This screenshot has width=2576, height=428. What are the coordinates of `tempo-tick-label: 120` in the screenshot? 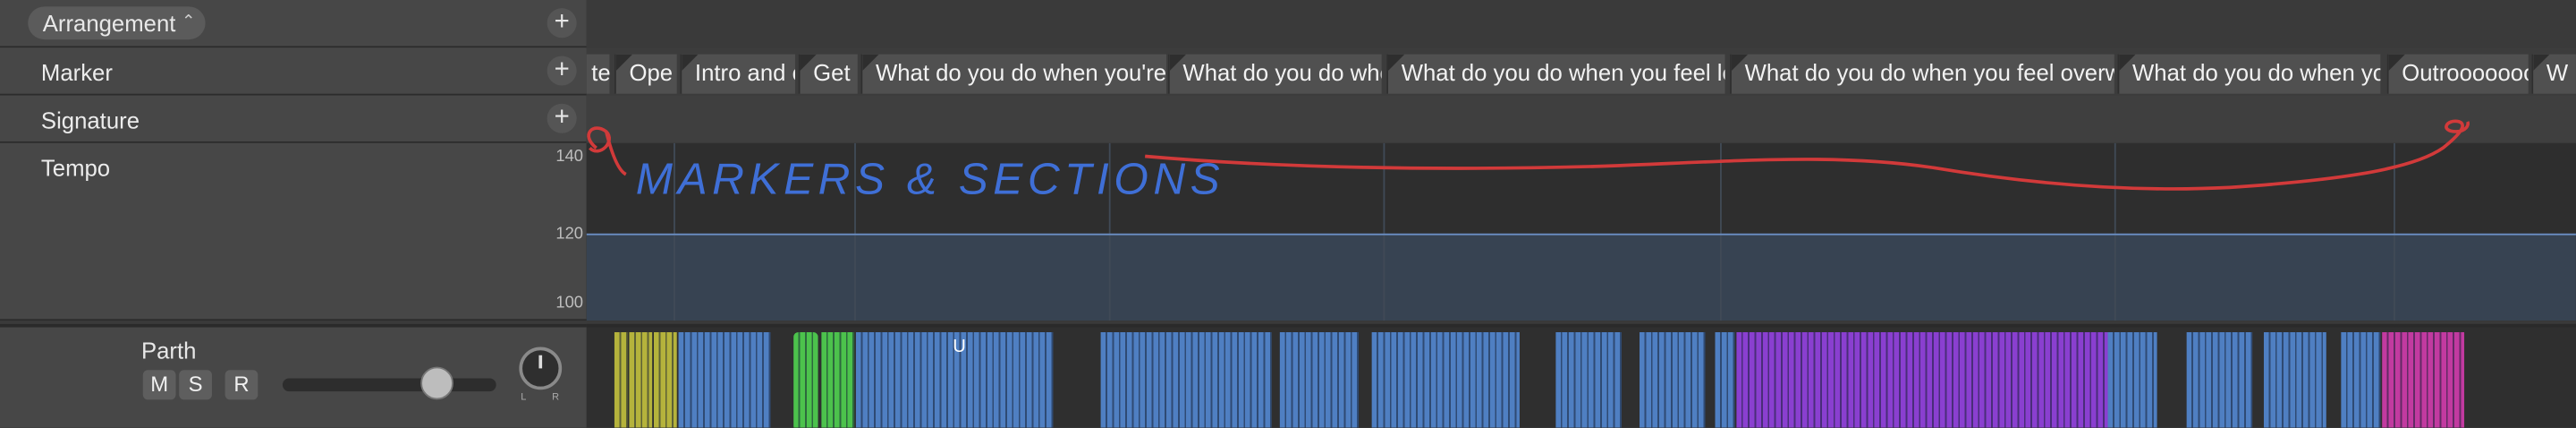 It's located at (569, 234).